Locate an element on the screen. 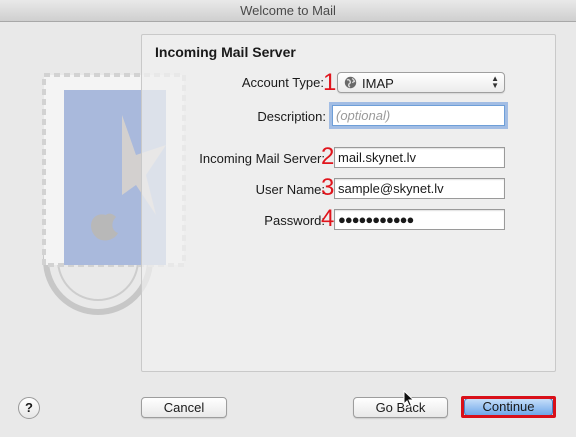 This screenshot has height=437, width=576. help-label: ? is located at coordinates (29, 407).